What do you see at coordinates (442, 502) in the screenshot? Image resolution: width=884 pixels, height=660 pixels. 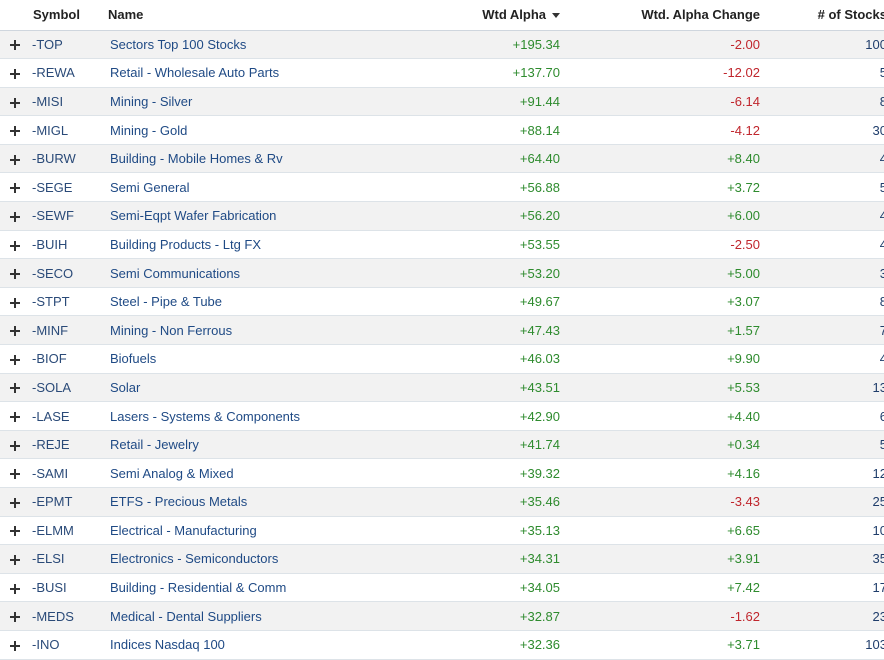 I see `table-row: -EPMTETFS - Precious Metals+35.46-3.4325` at bounding box center [442, 502].